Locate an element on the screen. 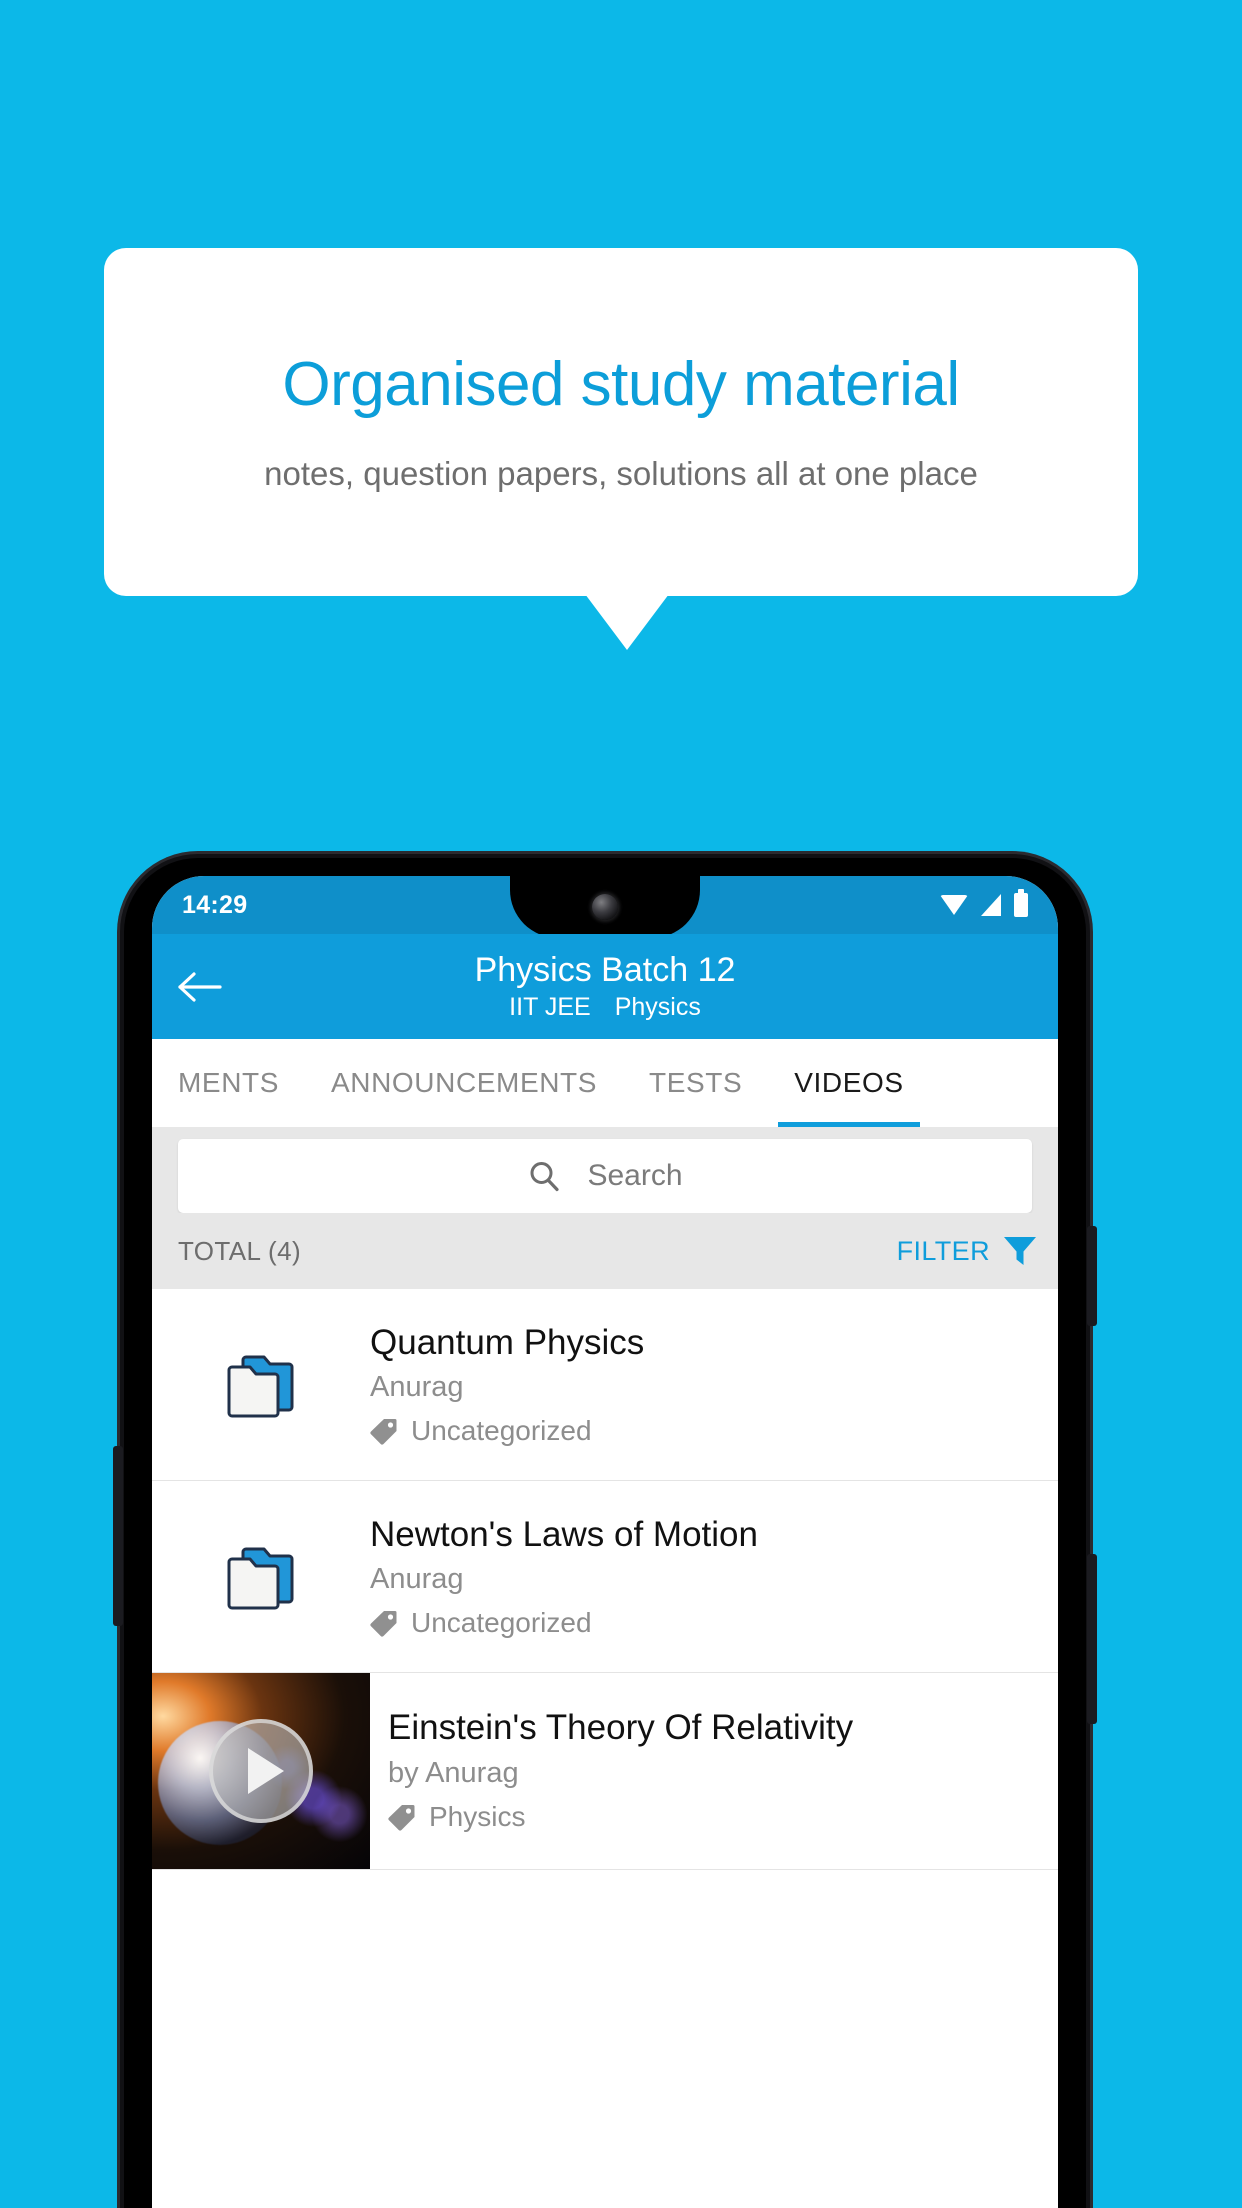 The image size is (1242, 2208). front-camera-icon is located at coordinates (605, 907).